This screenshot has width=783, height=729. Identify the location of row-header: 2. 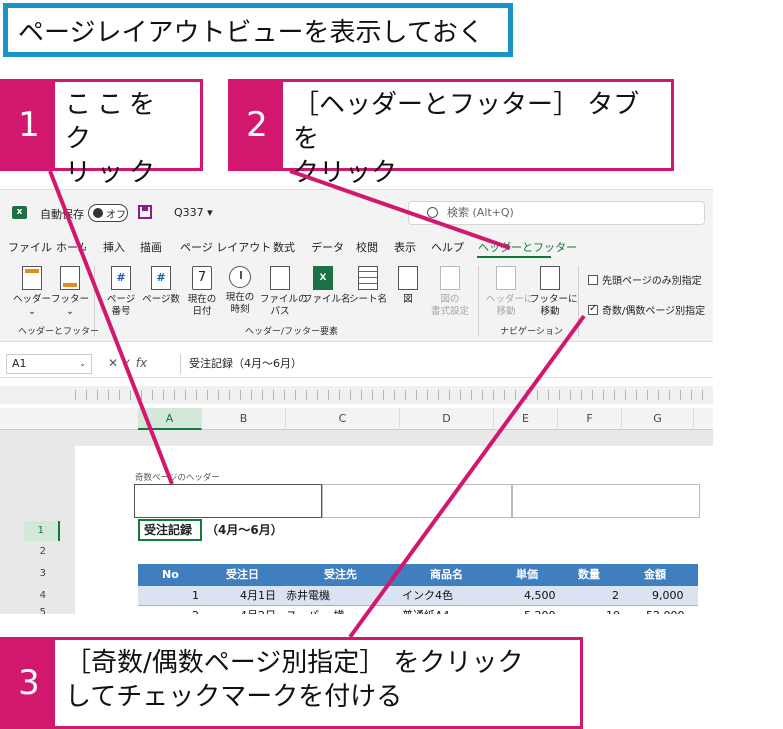
(42, 552).